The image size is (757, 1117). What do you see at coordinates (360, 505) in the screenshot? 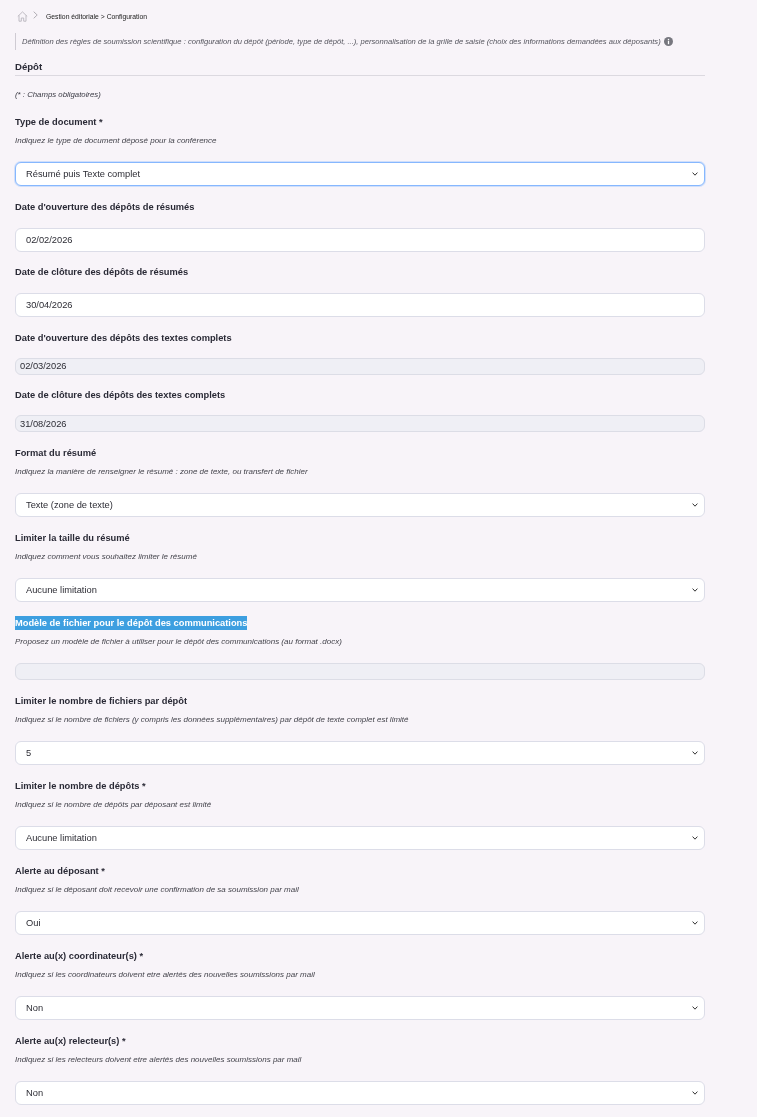
I see `select-field: Texte (zone de texte)` at bounding box center [360, 505].